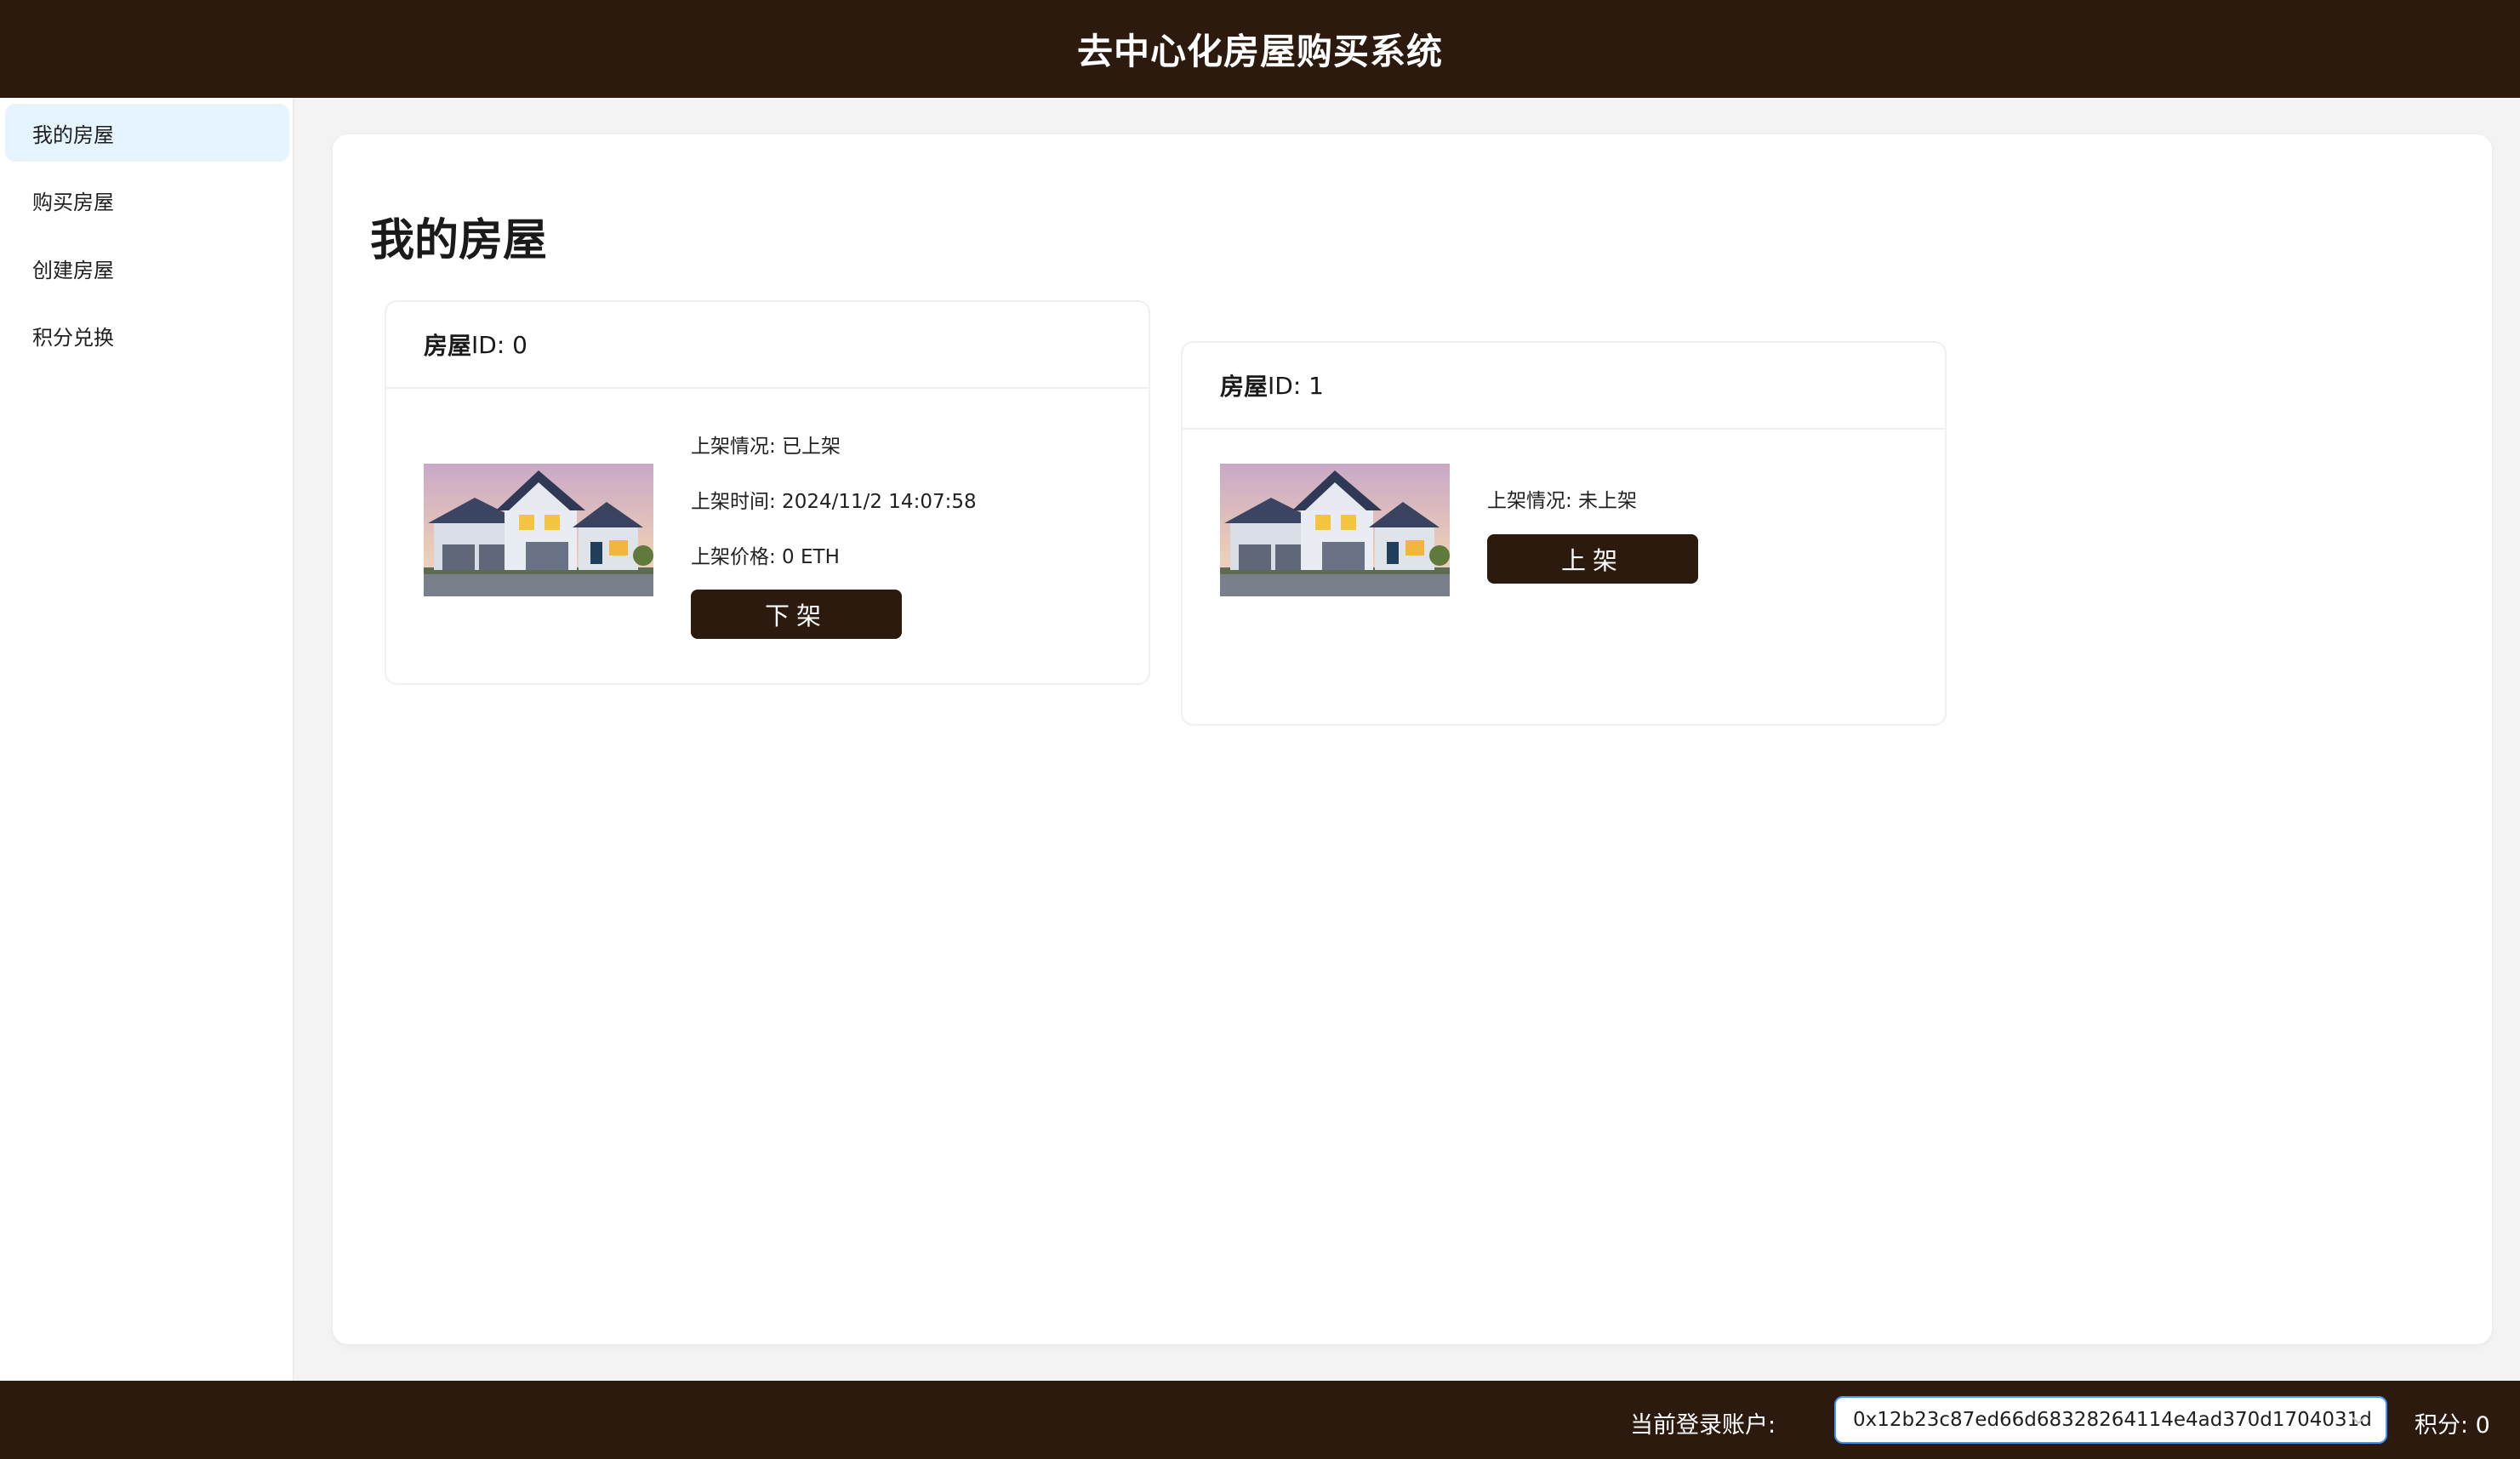 Image resolution: width=2520 pixels, height=1459 pixels. I want to click on account-label: 当前登录账户:, so click(1703, 1426).